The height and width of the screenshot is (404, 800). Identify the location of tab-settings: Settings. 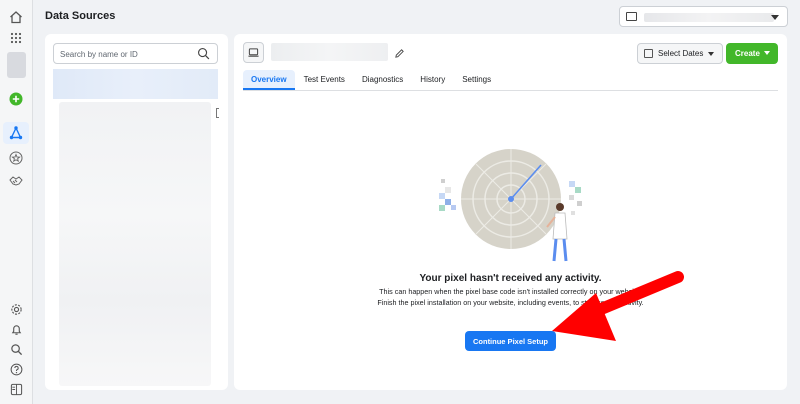
(476, 80).